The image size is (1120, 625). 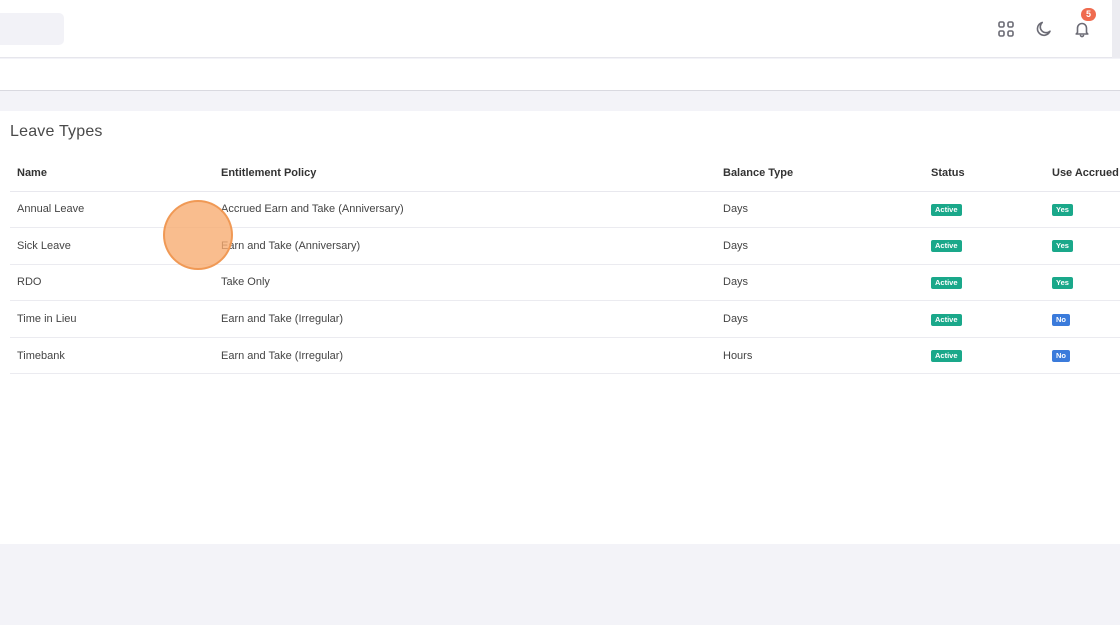 What do you see at coordinates (465, 283) in the screenshot?
I see `cell-policy: Take Only` at bounding box center [465, 283].